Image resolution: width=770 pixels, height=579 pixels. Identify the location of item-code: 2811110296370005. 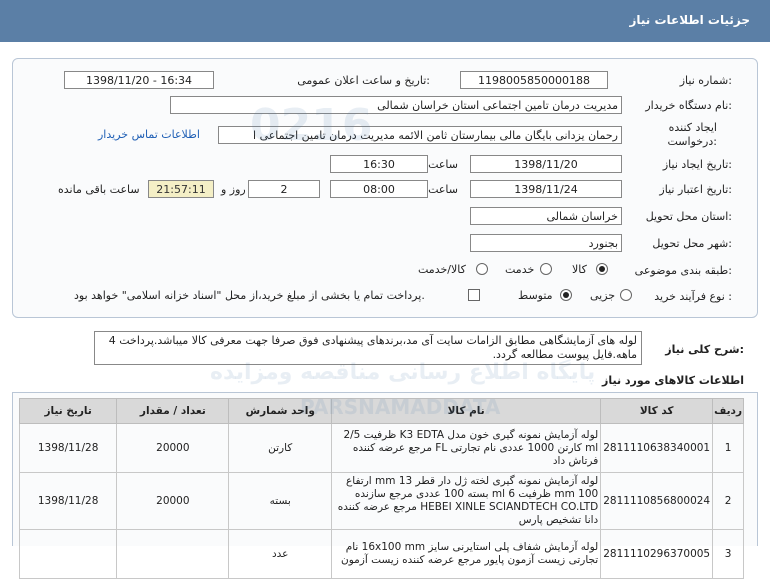
(657, 554).